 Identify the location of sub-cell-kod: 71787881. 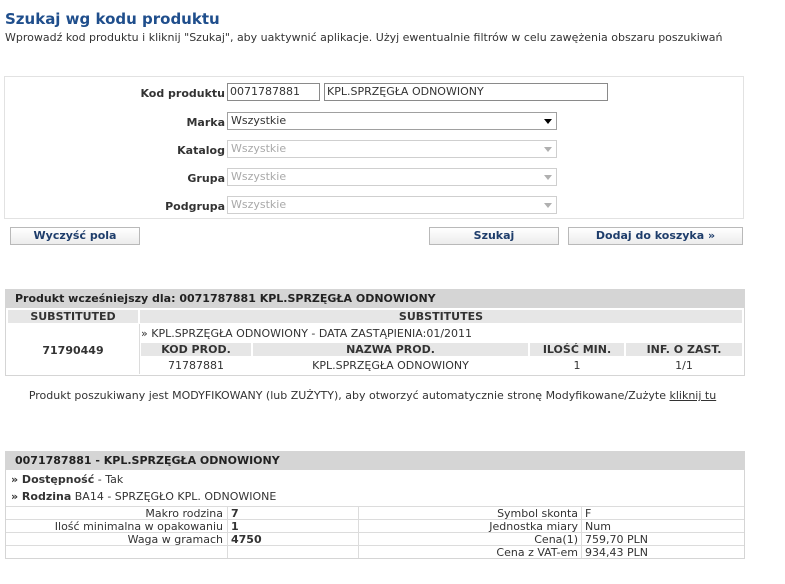
(196, 365).